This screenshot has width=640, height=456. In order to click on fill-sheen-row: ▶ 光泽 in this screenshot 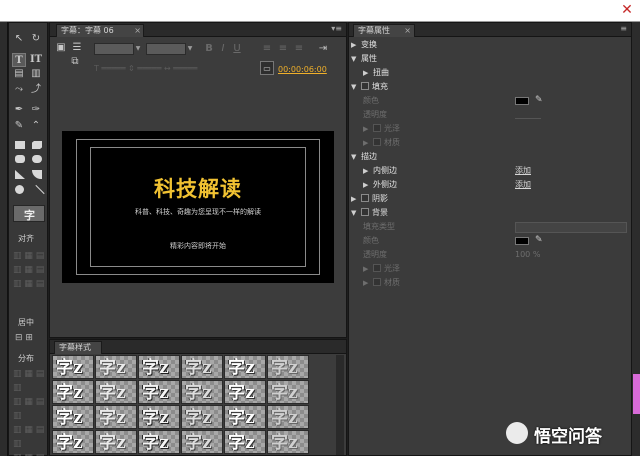, I will do `click(381, 129)`.